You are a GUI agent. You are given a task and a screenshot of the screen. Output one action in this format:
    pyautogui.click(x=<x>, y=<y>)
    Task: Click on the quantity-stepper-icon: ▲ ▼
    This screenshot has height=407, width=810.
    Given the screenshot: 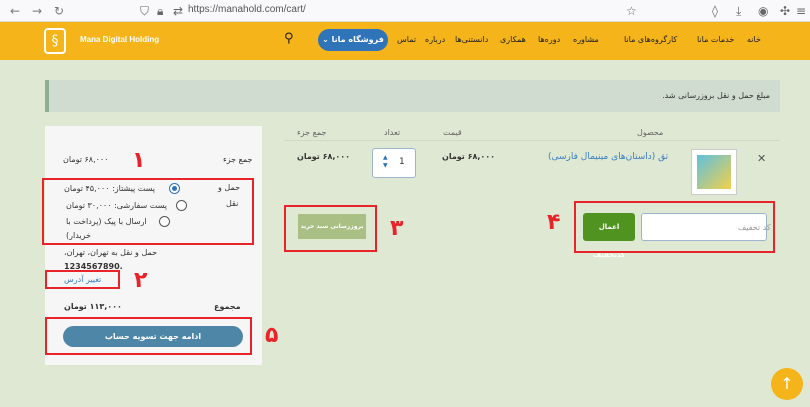 What is the action you would take?
    pyautogui.click(x=385, y=162)
    